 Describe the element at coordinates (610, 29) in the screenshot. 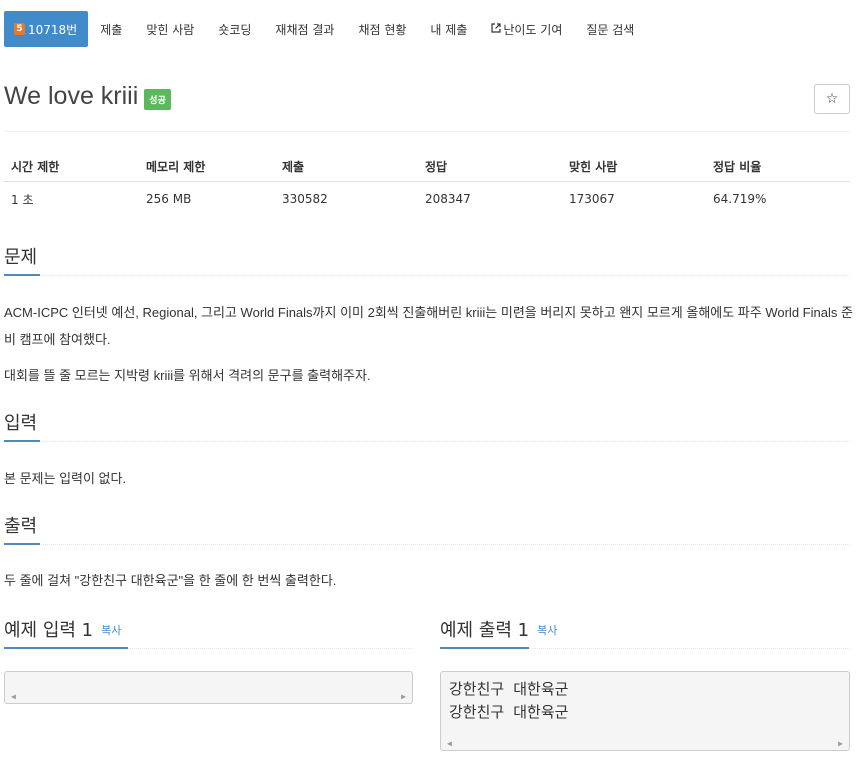

I see `nav-question-search: 질문 검색` at that location.